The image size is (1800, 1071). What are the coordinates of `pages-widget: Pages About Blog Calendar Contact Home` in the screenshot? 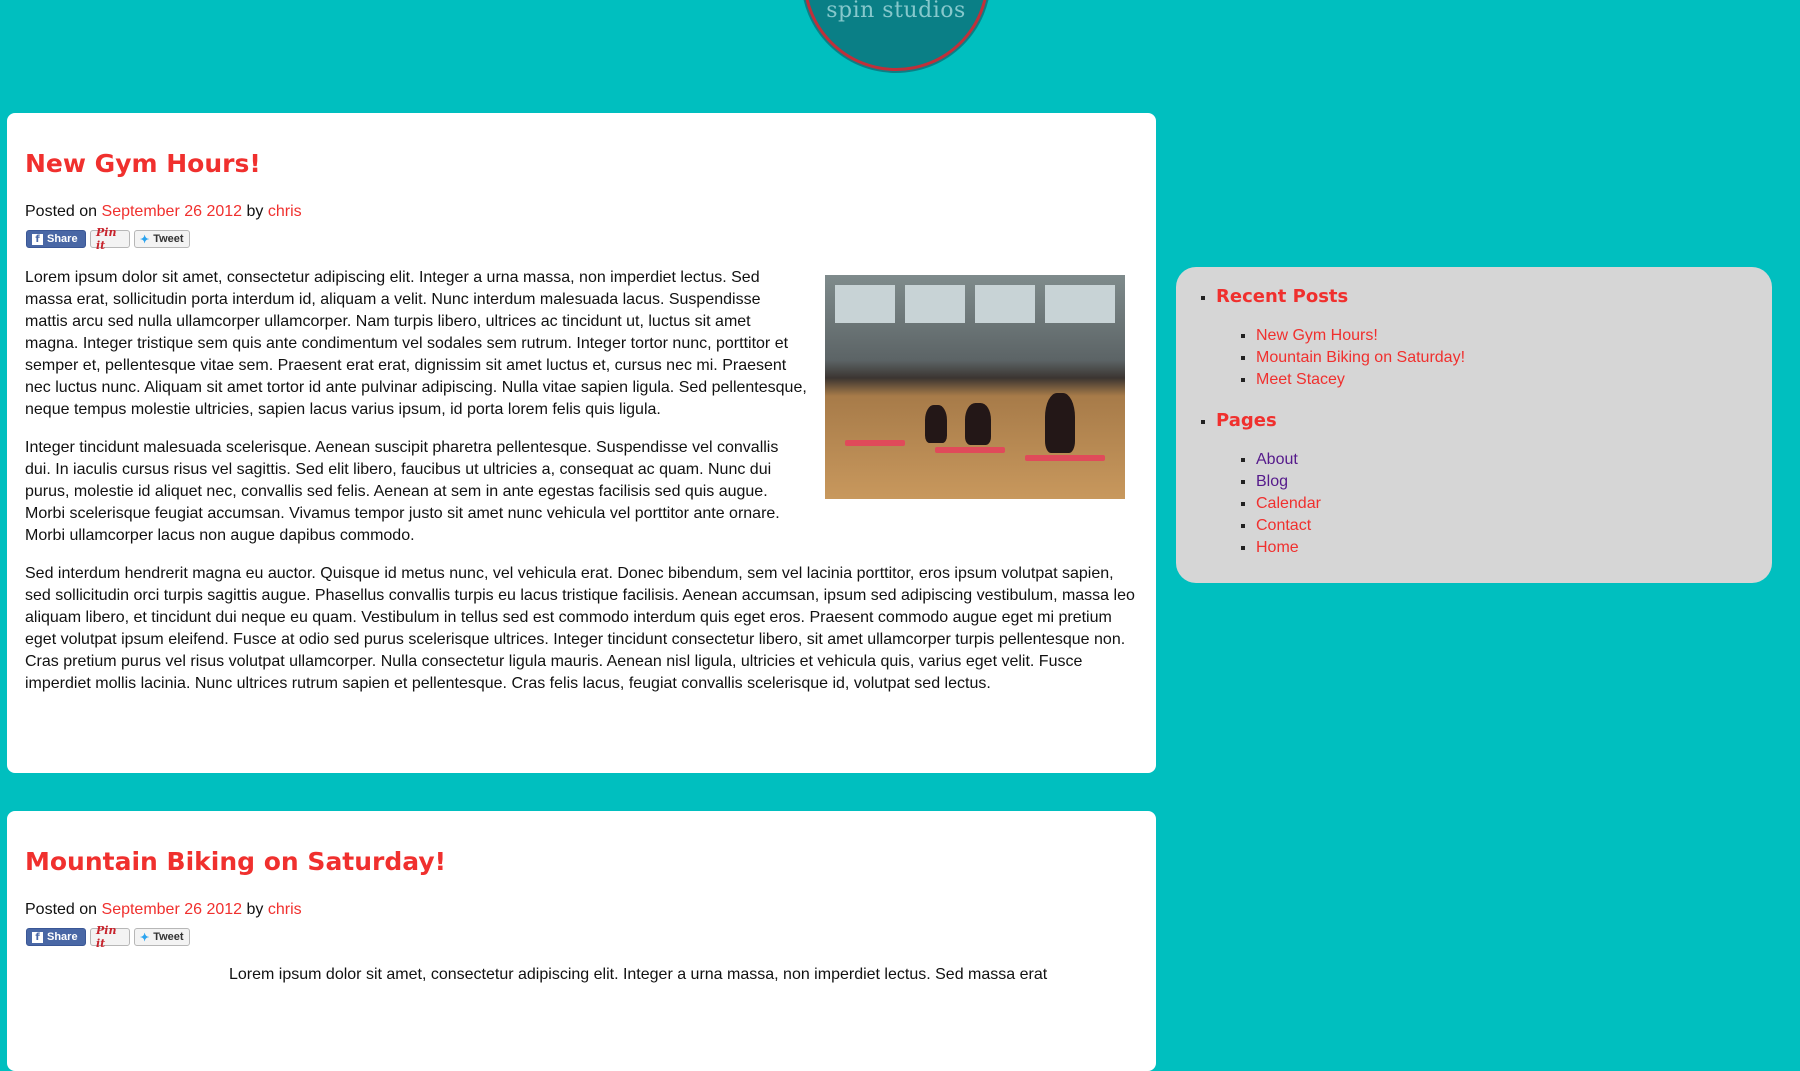 It's located at (1340, 484).